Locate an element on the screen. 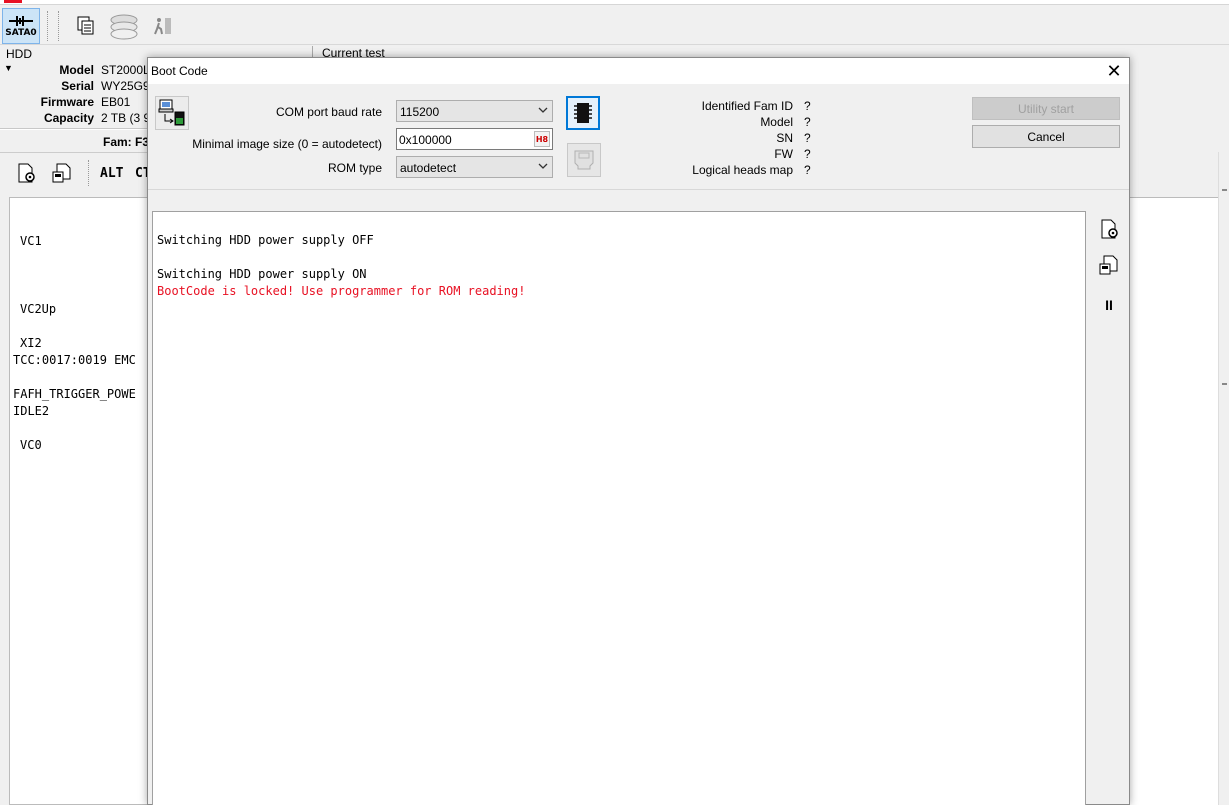 This screenshot has width=1229, height=805. hex-label: H8 is located at coordinates (542, 139).